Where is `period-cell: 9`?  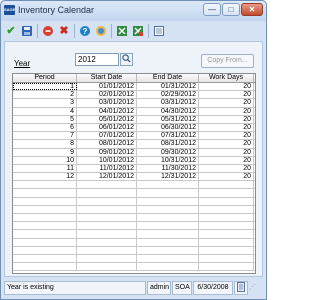
period-cell: 9 is located at coordinates (45, 152).